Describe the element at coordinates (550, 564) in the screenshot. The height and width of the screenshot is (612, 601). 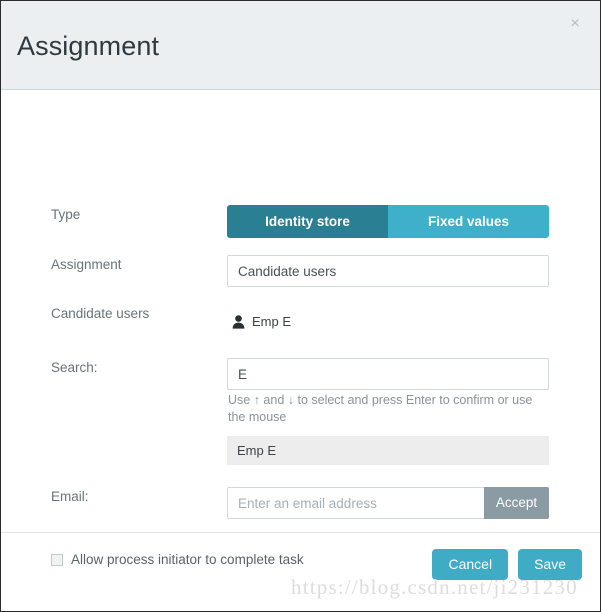
I see `save-button: Save` at that location.